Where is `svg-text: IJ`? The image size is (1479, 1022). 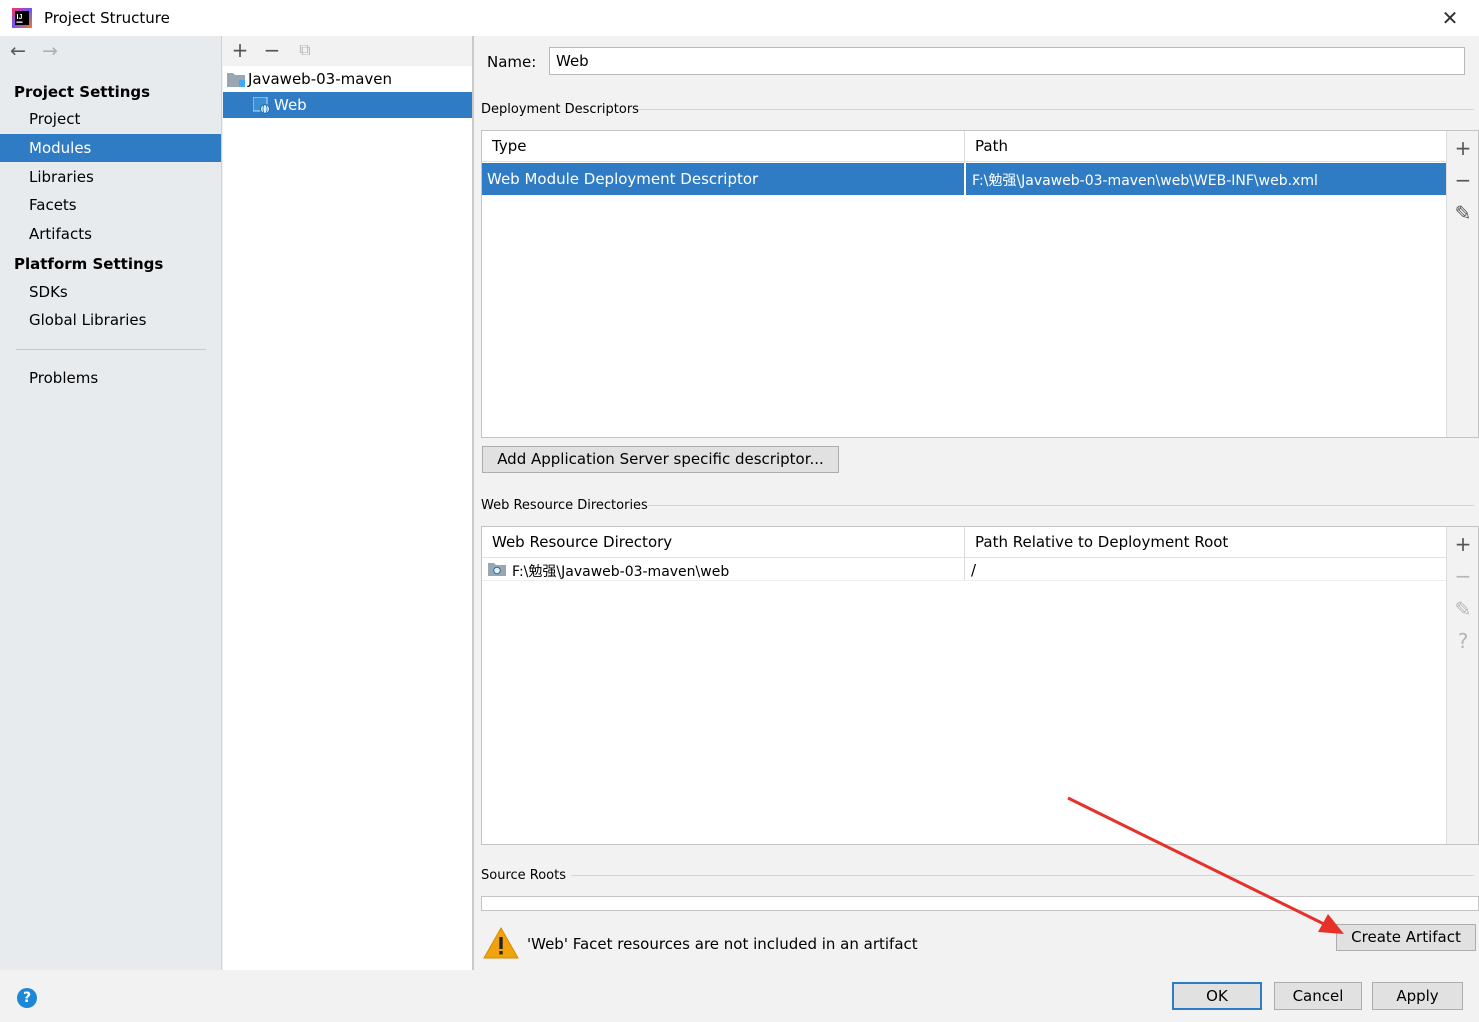 svg-text: IJ is located at coordinates (20, 17).